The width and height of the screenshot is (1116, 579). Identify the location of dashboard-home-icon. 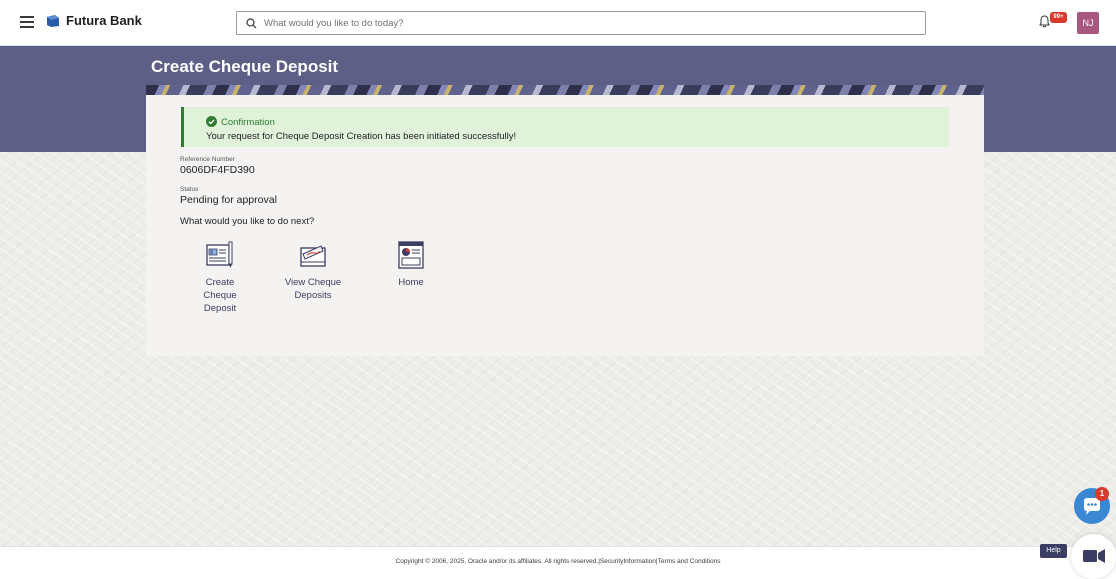
(411, 255).